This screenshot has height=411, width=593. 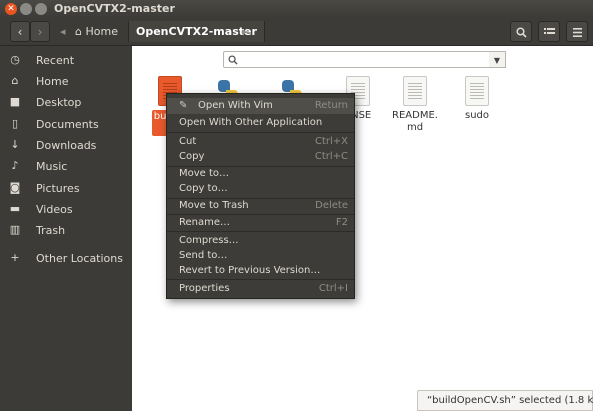 I want to click on sidebar-item-pictures: ◙ Pictures, so click(x=66, y=189).